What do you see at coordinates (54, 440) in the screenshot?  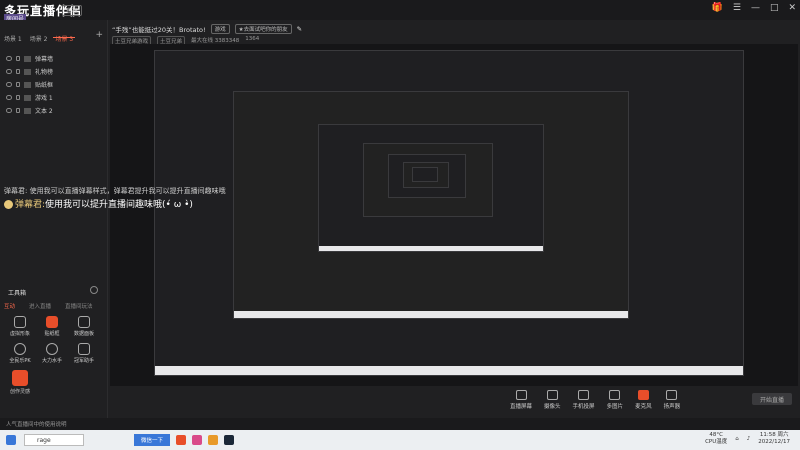 I see `taskbar-search-input: rage` at bounding box center [54, 440].